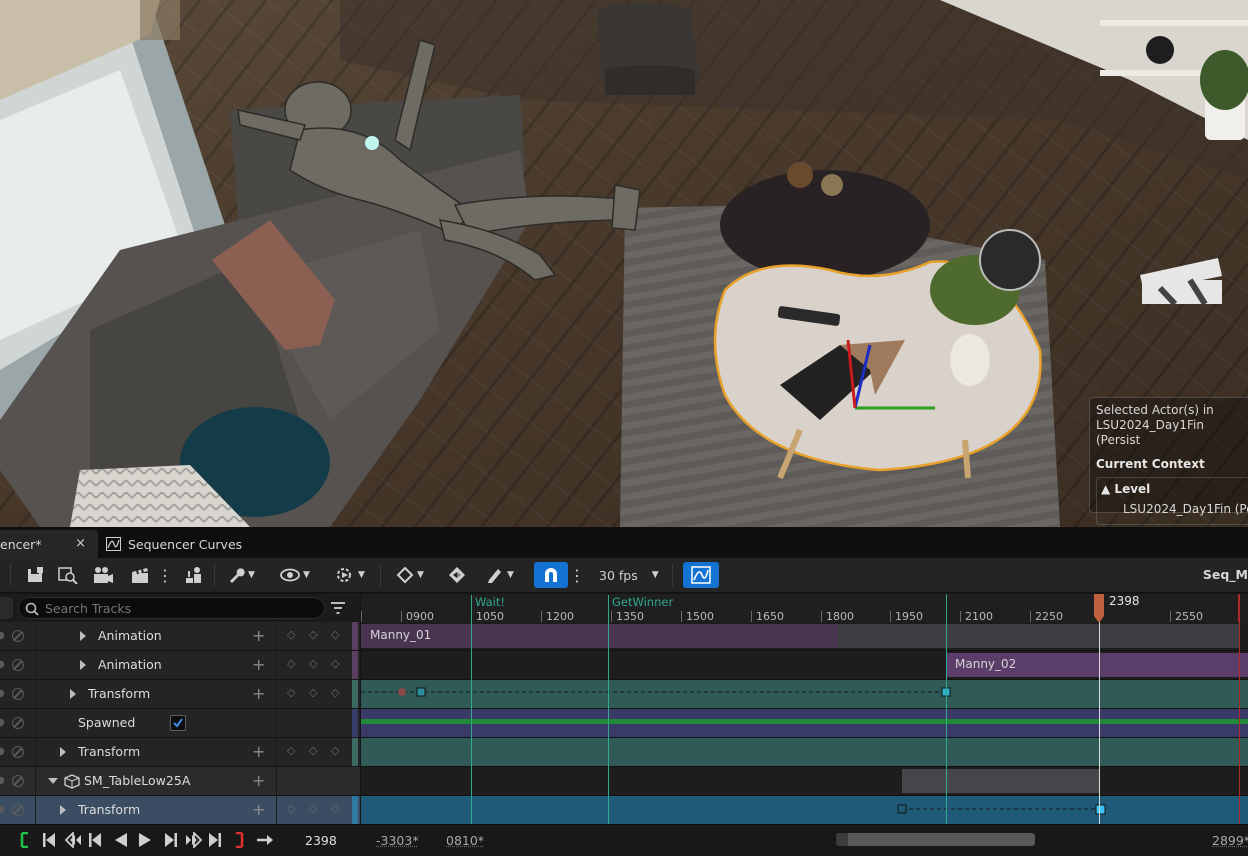 This screenshot has width=1248, height=856. Describe the element at coordinates (237, 575) in the screenshot. I see `wrench-icon` at that location.